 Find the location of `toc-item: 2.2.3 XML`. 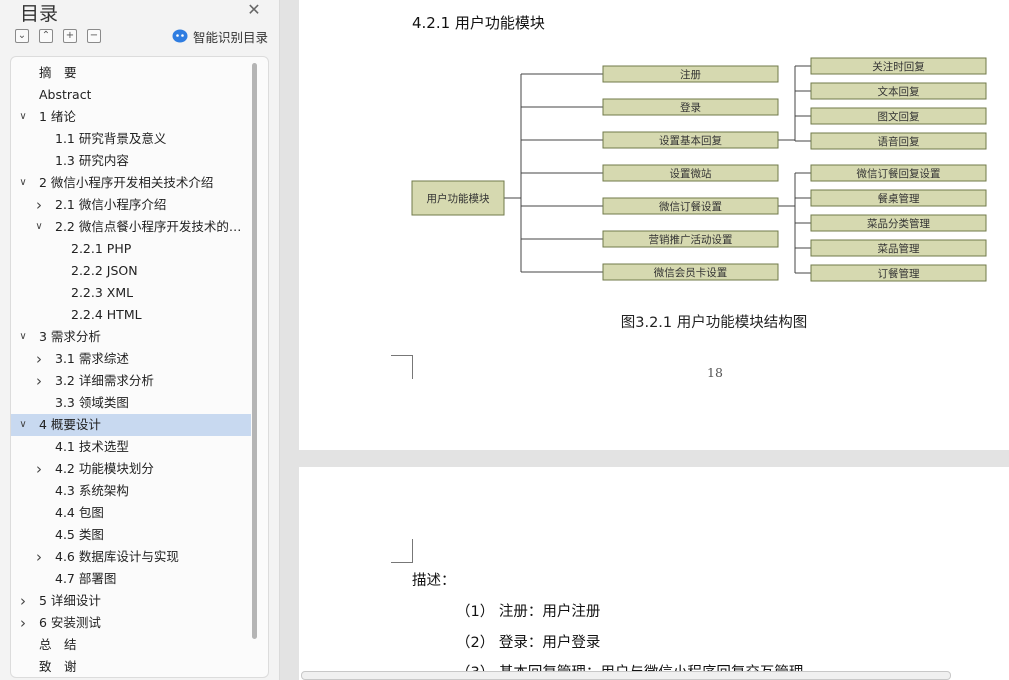

toc-item: 2.2.3 XML is located at coordinates (131, 293).